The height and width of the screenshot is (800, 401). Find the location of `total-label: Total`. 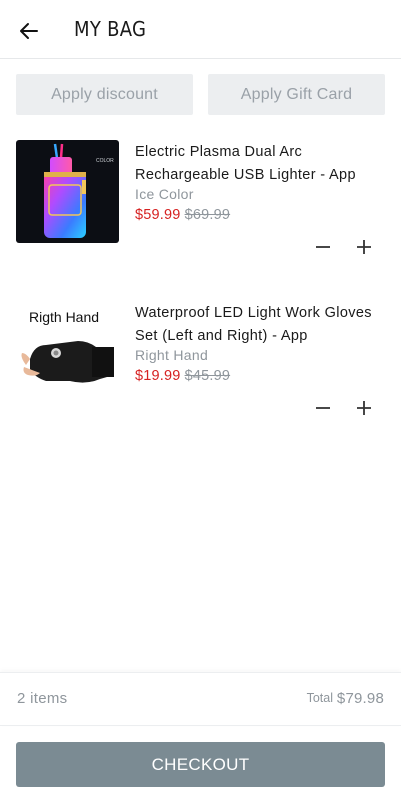

total-label: Total is located at coordinates (319, 698).